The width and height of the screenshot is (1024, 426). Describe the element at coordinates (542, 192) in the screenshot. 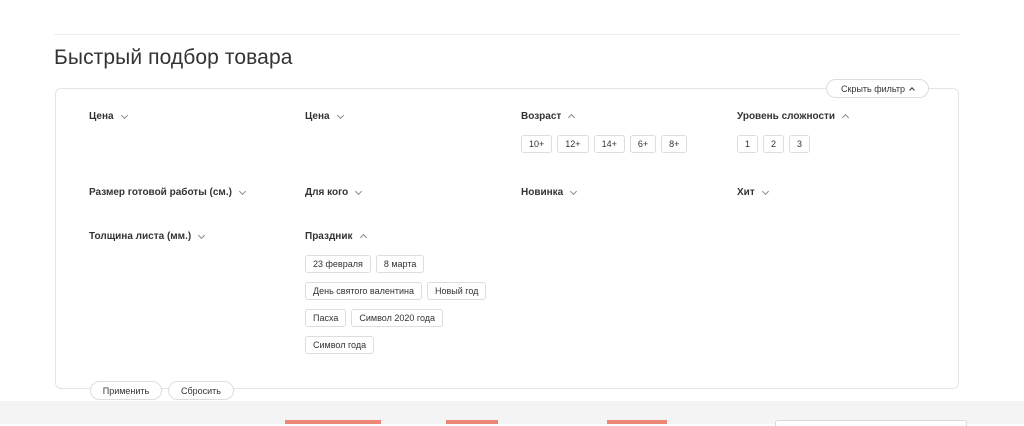

I see `filter-group-label: Новинка` at that location.